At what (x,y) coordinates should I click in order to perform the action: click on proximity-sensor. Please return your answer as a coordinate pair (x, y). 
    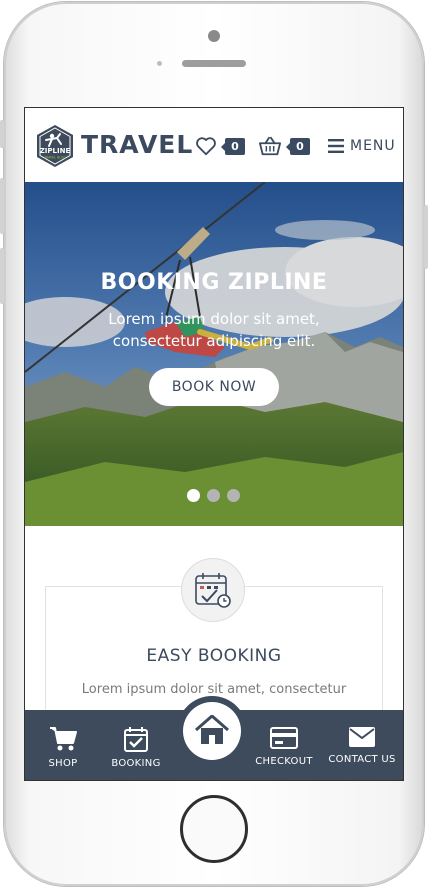
    Looking at the image, I should click on (159, 63).